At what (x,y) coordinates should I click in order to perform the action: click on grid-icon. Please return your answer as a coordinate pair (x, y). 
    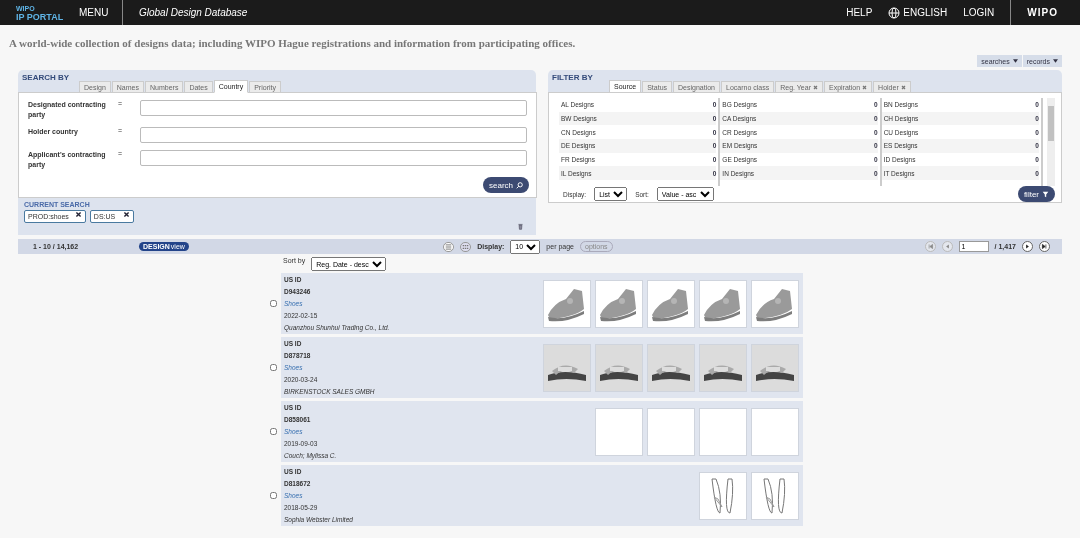
    Looking at the image, I should click on (466, 246).